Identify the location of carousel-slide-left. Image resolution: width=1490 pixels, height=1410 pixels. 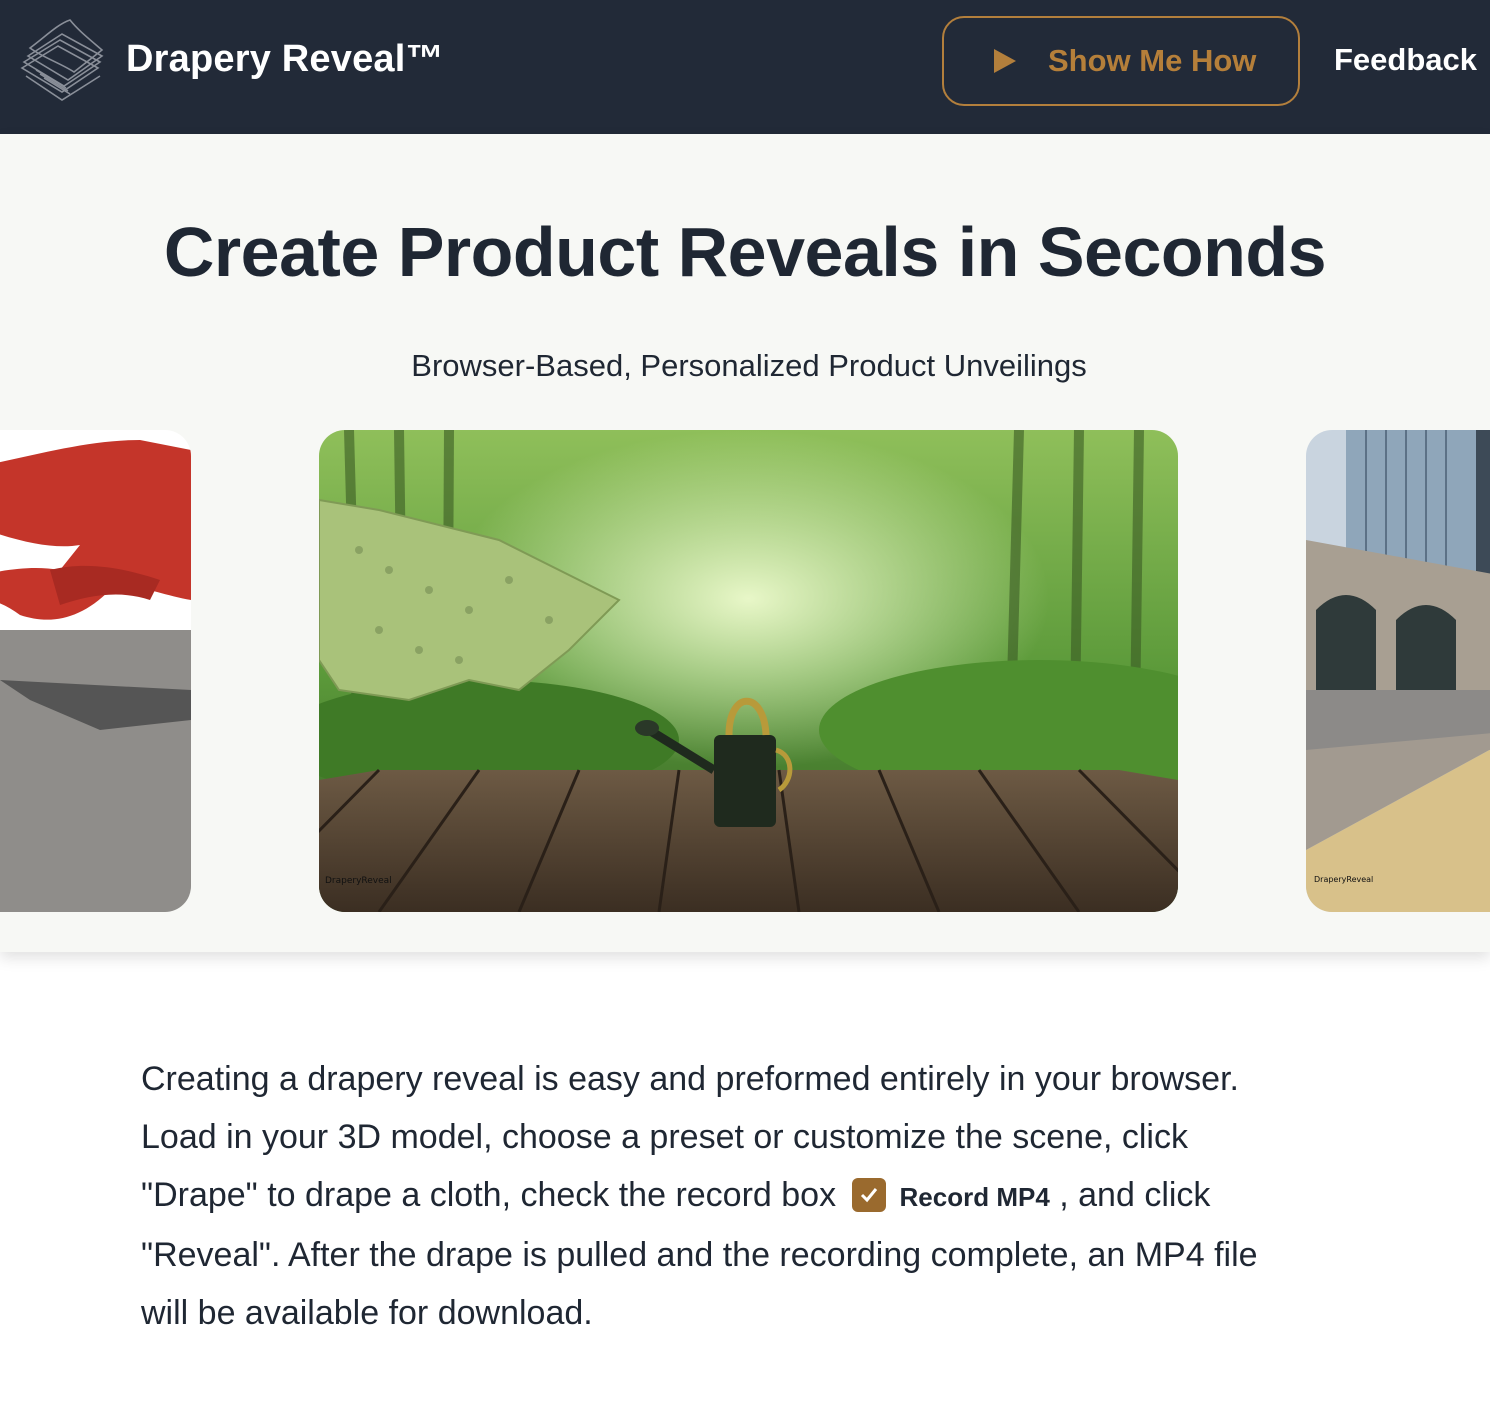
(95, 671).